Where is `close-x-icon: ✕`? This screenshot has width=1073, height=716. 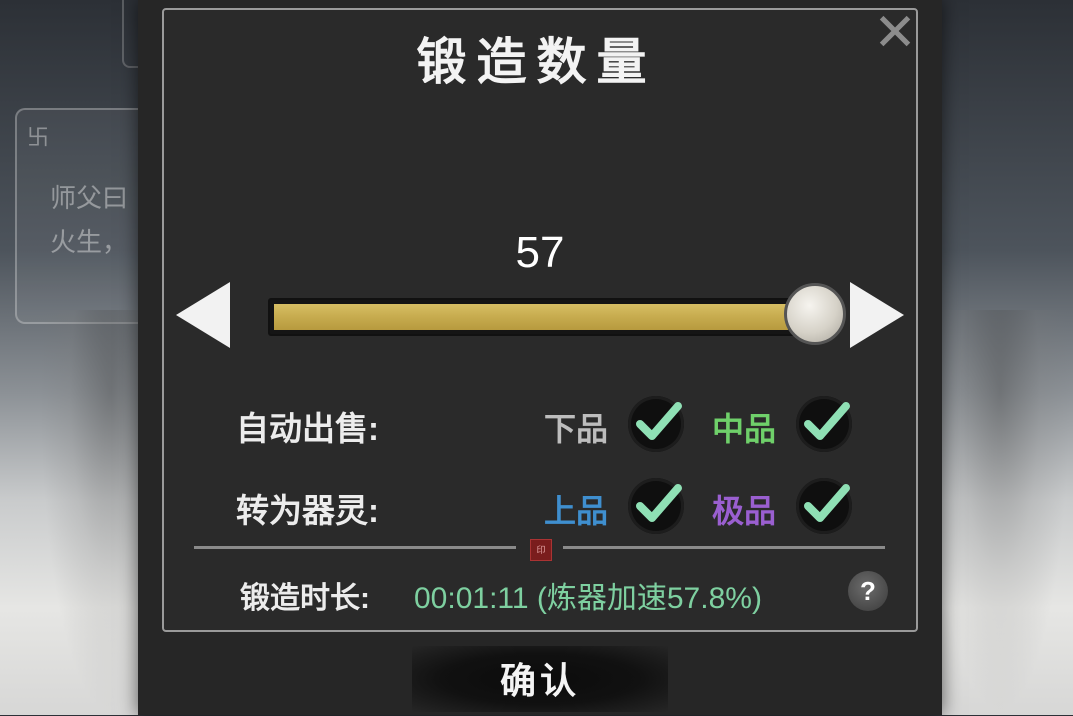 close-x-icon: ✕ is located at coordinates (895, 33).